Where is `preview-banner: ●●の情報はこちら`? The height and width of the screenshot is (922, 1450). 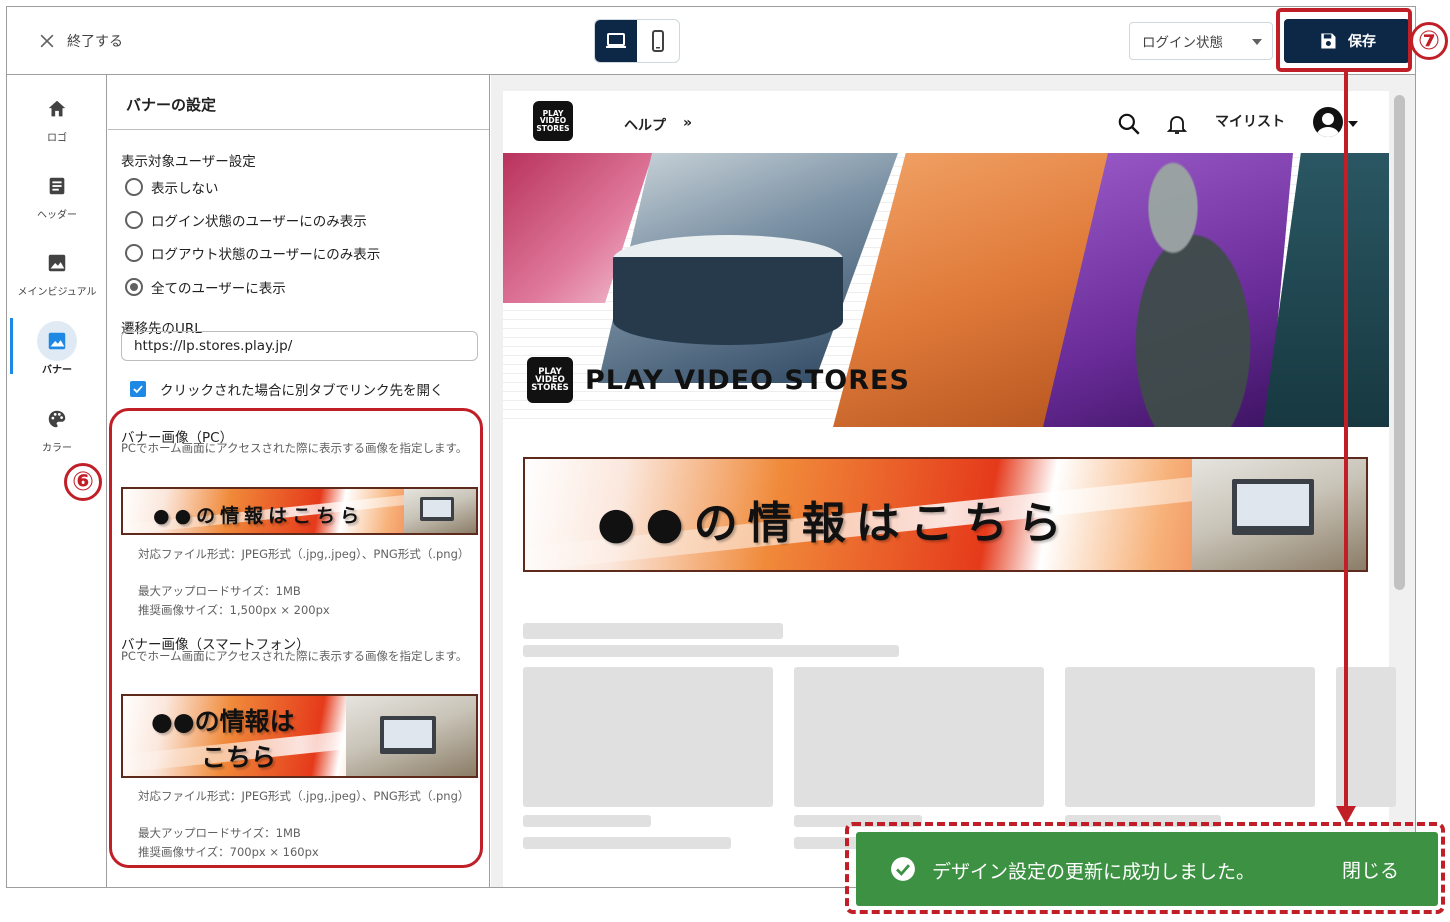
preview-banner: ●●の情報はこちら is located at coordinates (945, 514).